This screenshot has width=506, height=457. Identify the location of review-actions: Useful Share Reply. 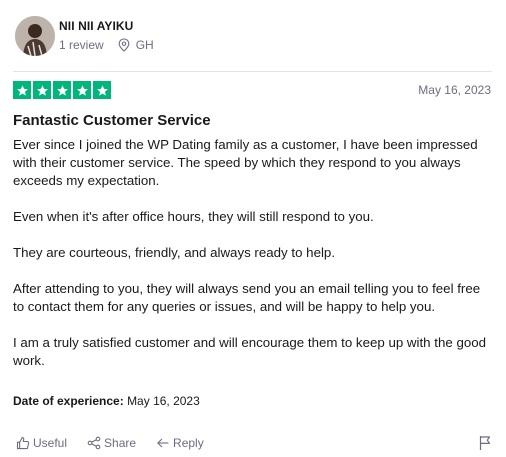
(120, 443).